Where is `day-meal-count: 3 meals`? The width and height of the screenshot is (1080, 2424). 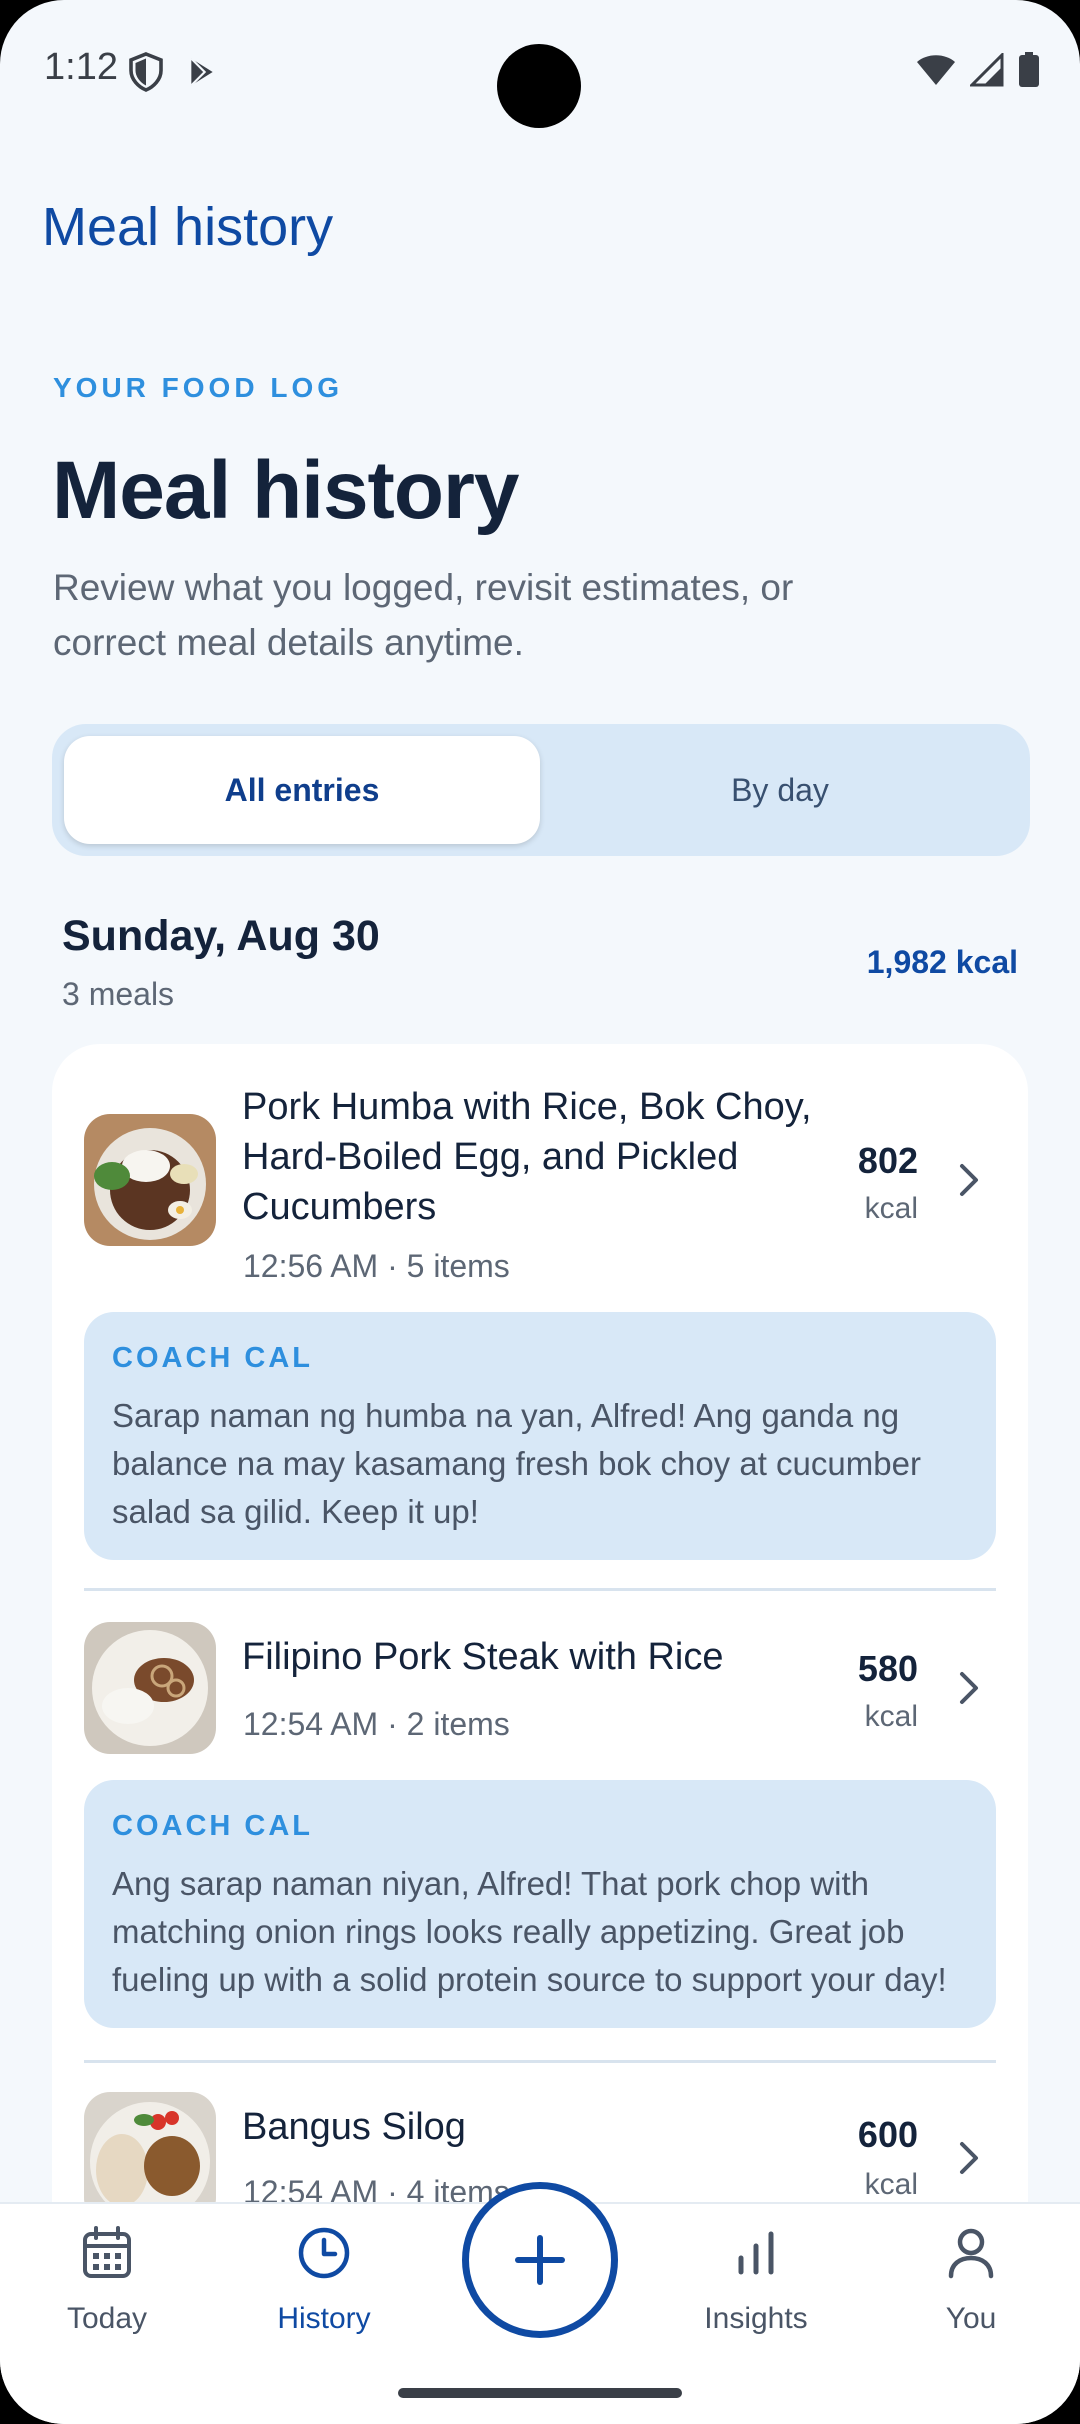
day-meal-count: 3 meals is located at coordinates (118, 994).